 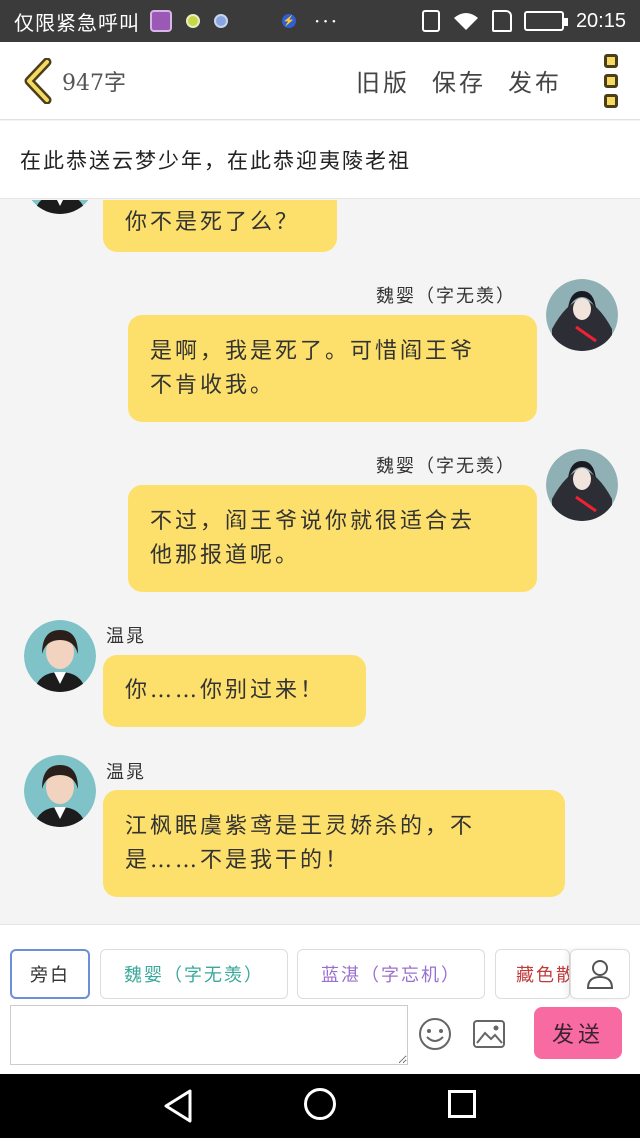 I want to click on message-text-line: 不肯收我。, so click(x=213, y=385).